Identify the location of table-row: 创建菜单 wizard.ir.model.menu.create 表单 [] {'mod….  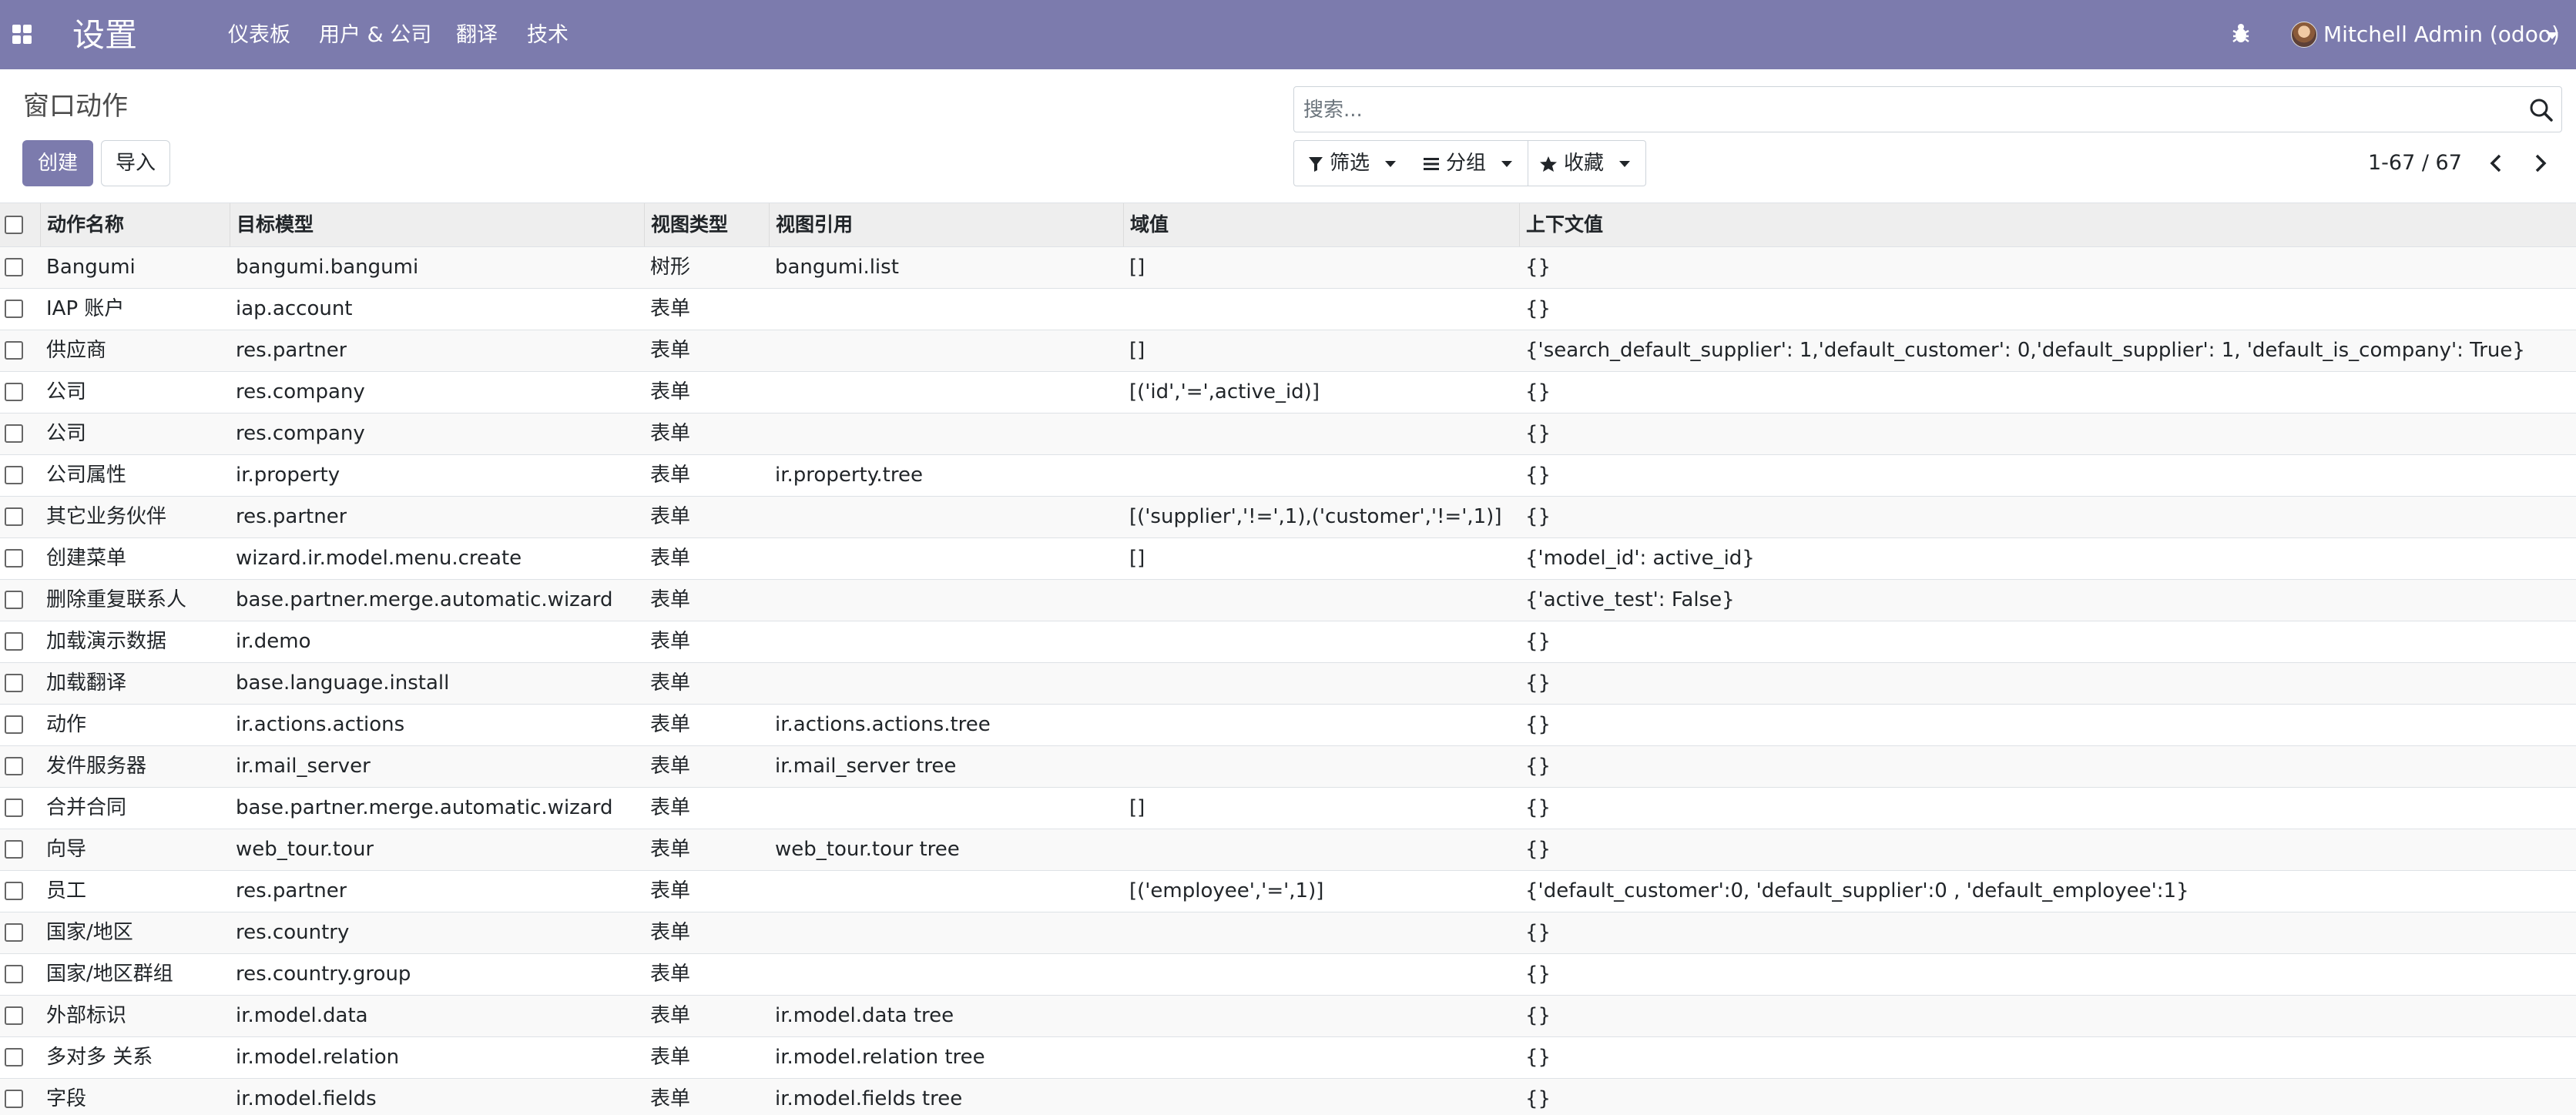
(1288, 559).